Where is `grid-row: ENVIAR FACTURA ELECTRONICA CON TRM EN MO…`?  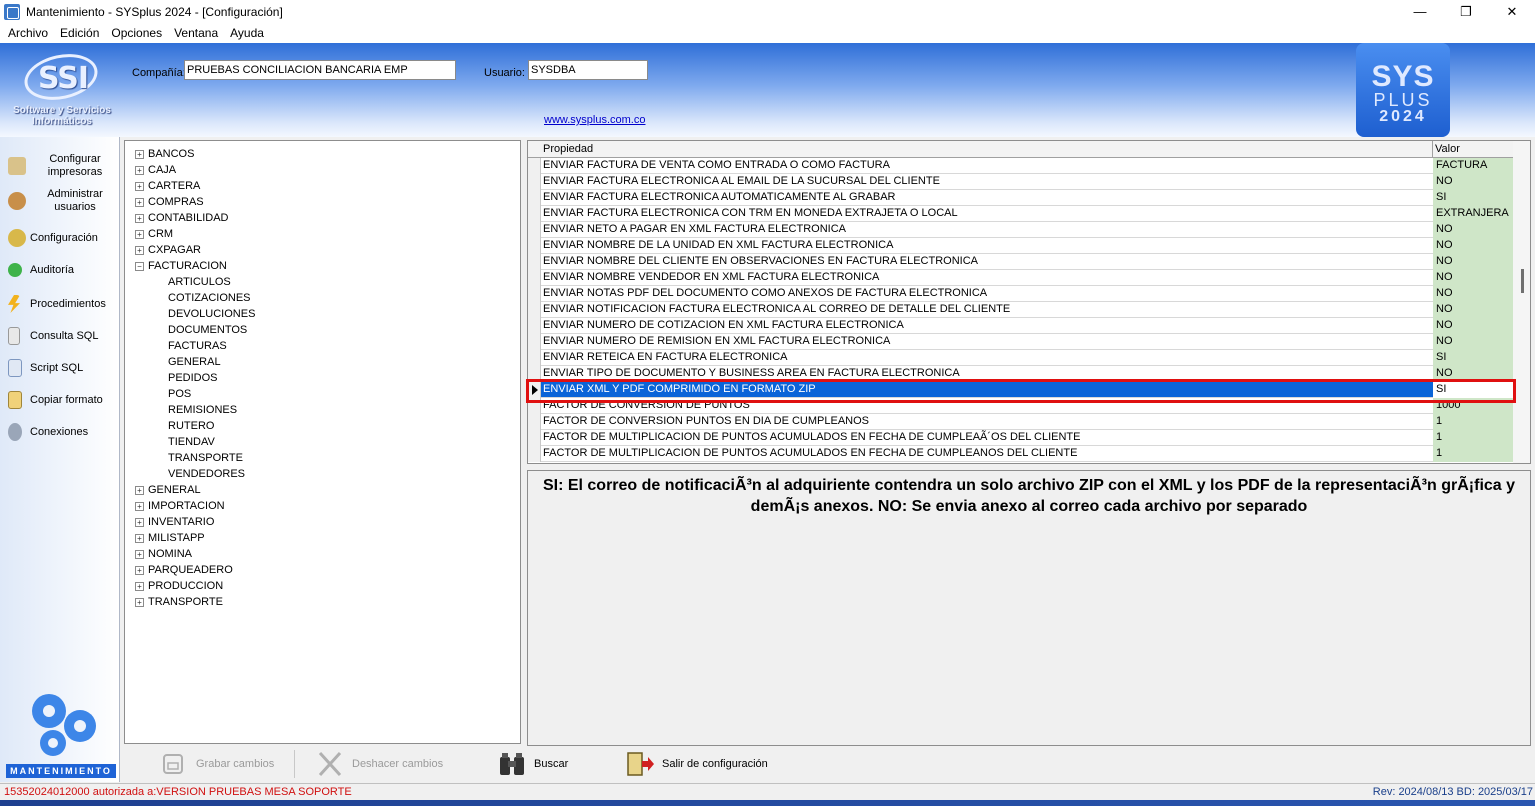
grid-row: ENVIAR FACTURA ELECTRONICA CON TRM EN MO… is located at coordinates (1021, 214).